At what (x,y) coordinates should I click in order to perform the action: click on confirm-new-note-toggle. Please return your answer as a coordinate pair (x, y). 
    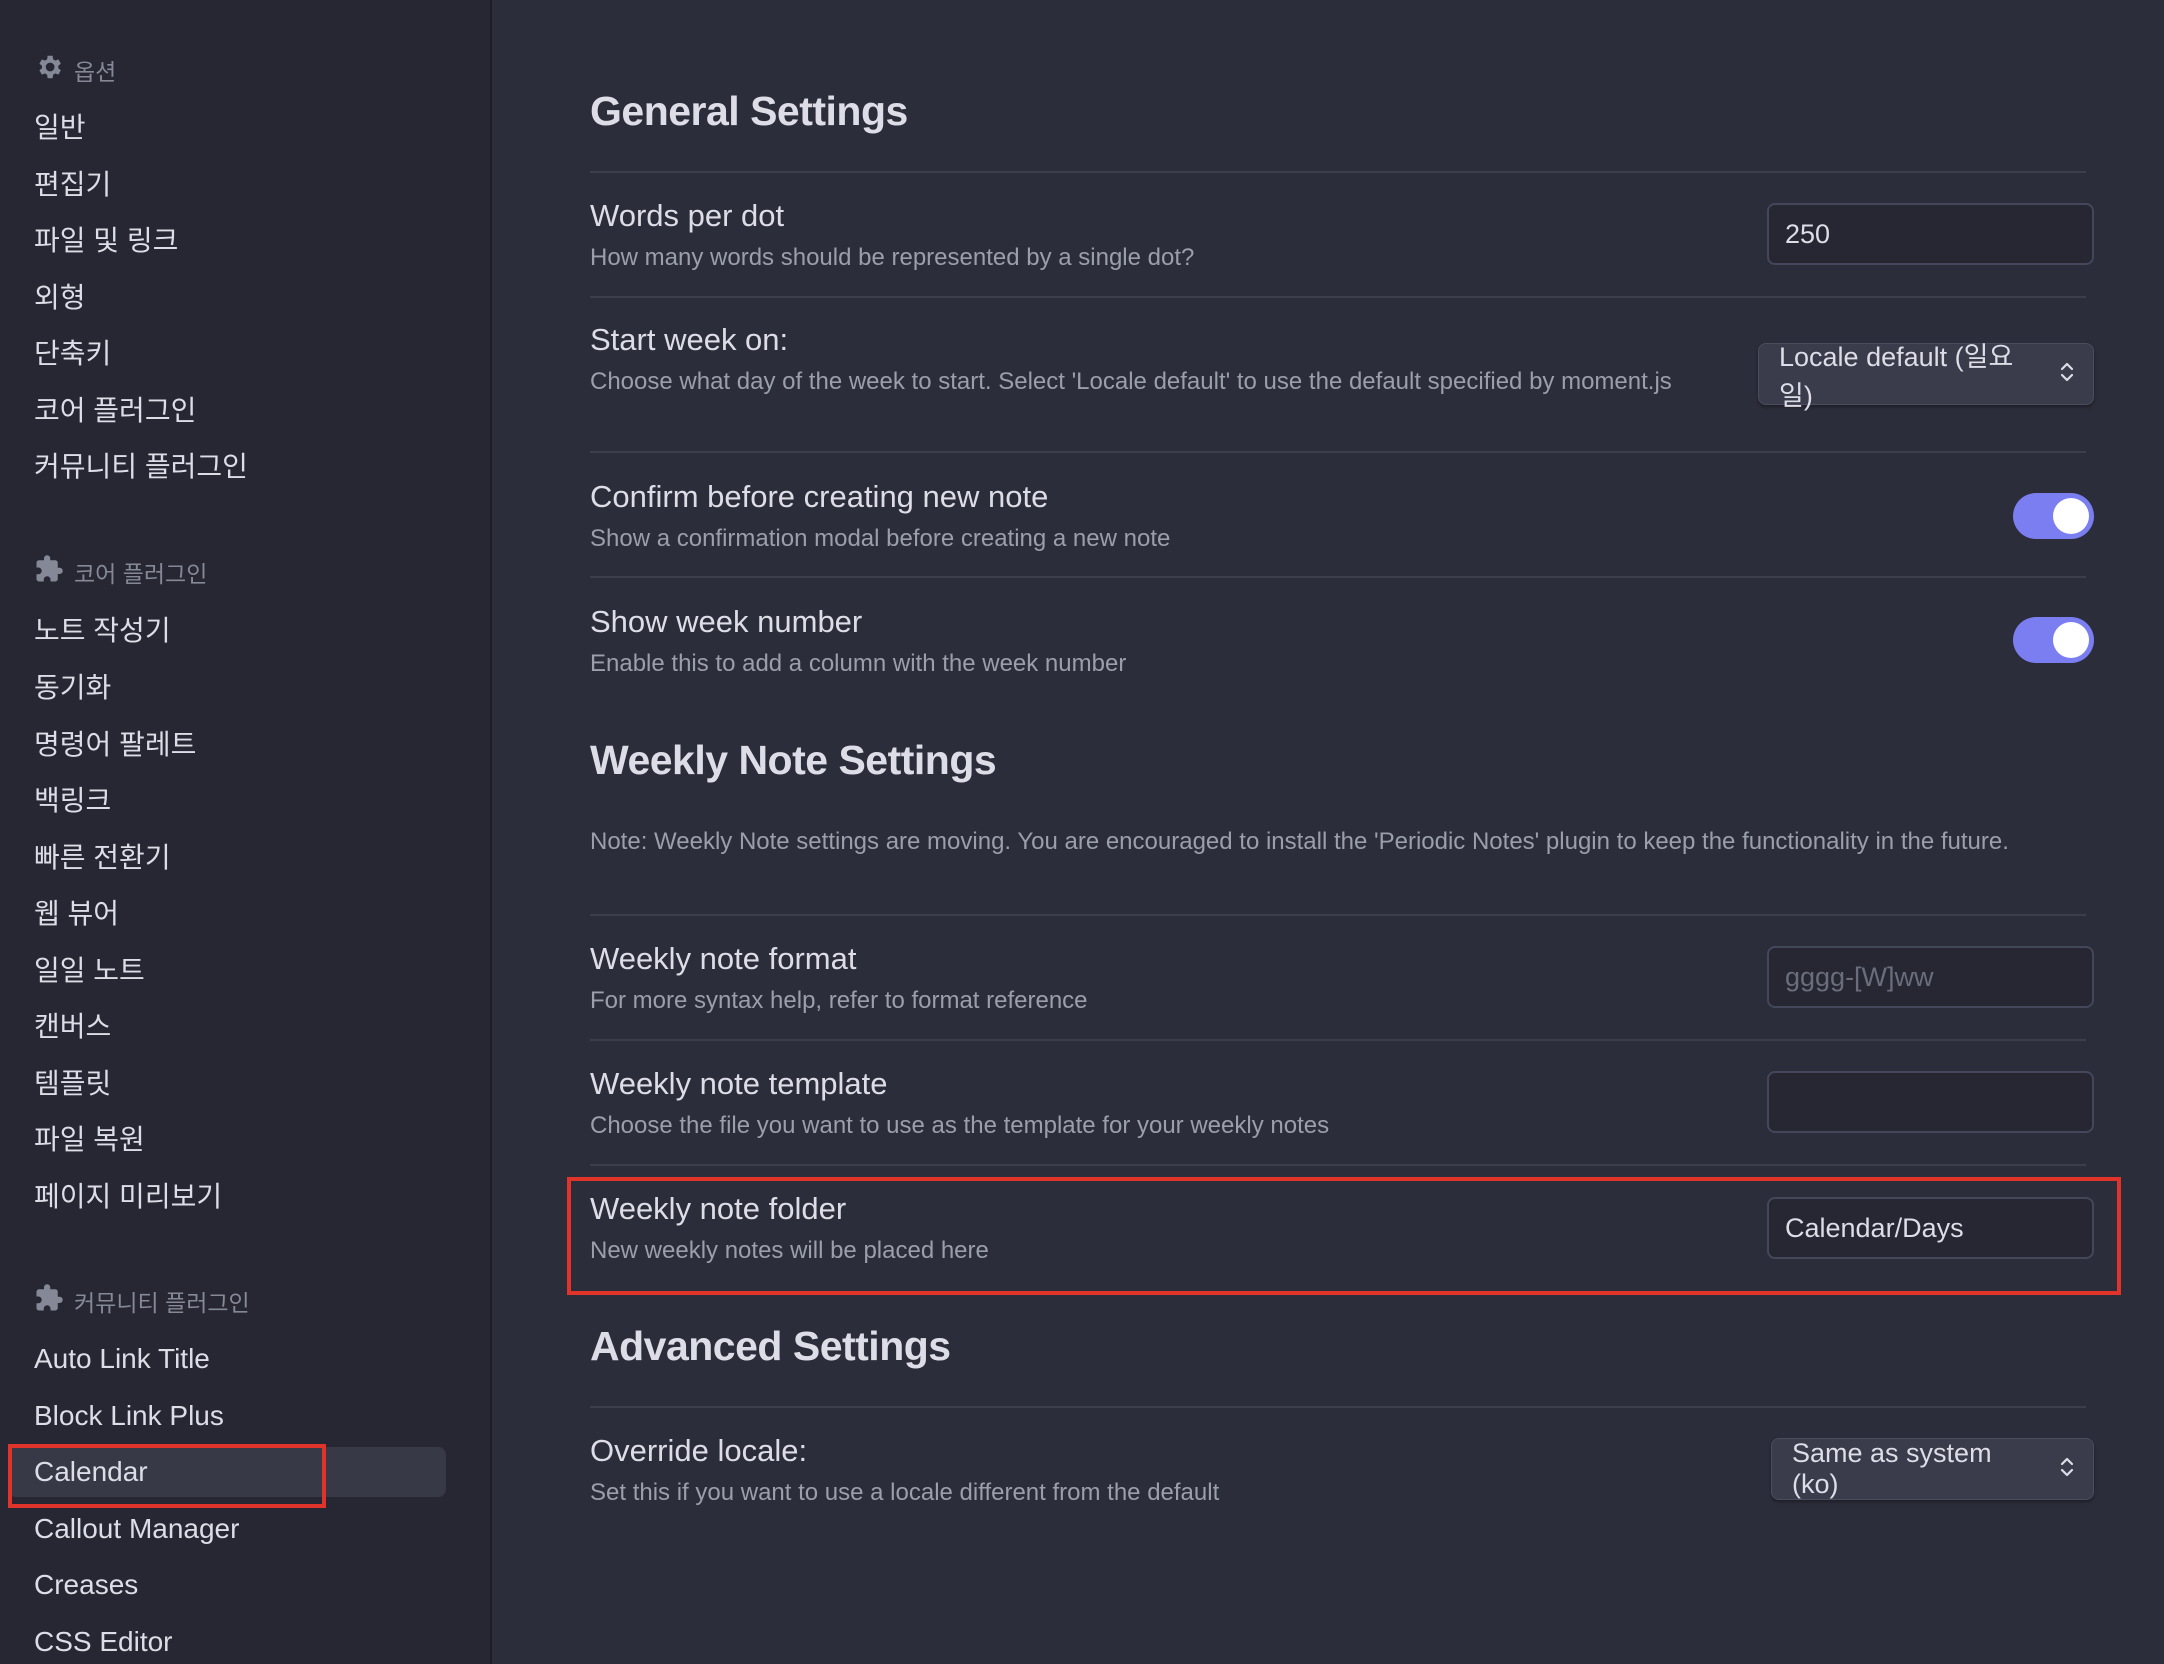
    Looking at the image, I should click on (2053, 516).